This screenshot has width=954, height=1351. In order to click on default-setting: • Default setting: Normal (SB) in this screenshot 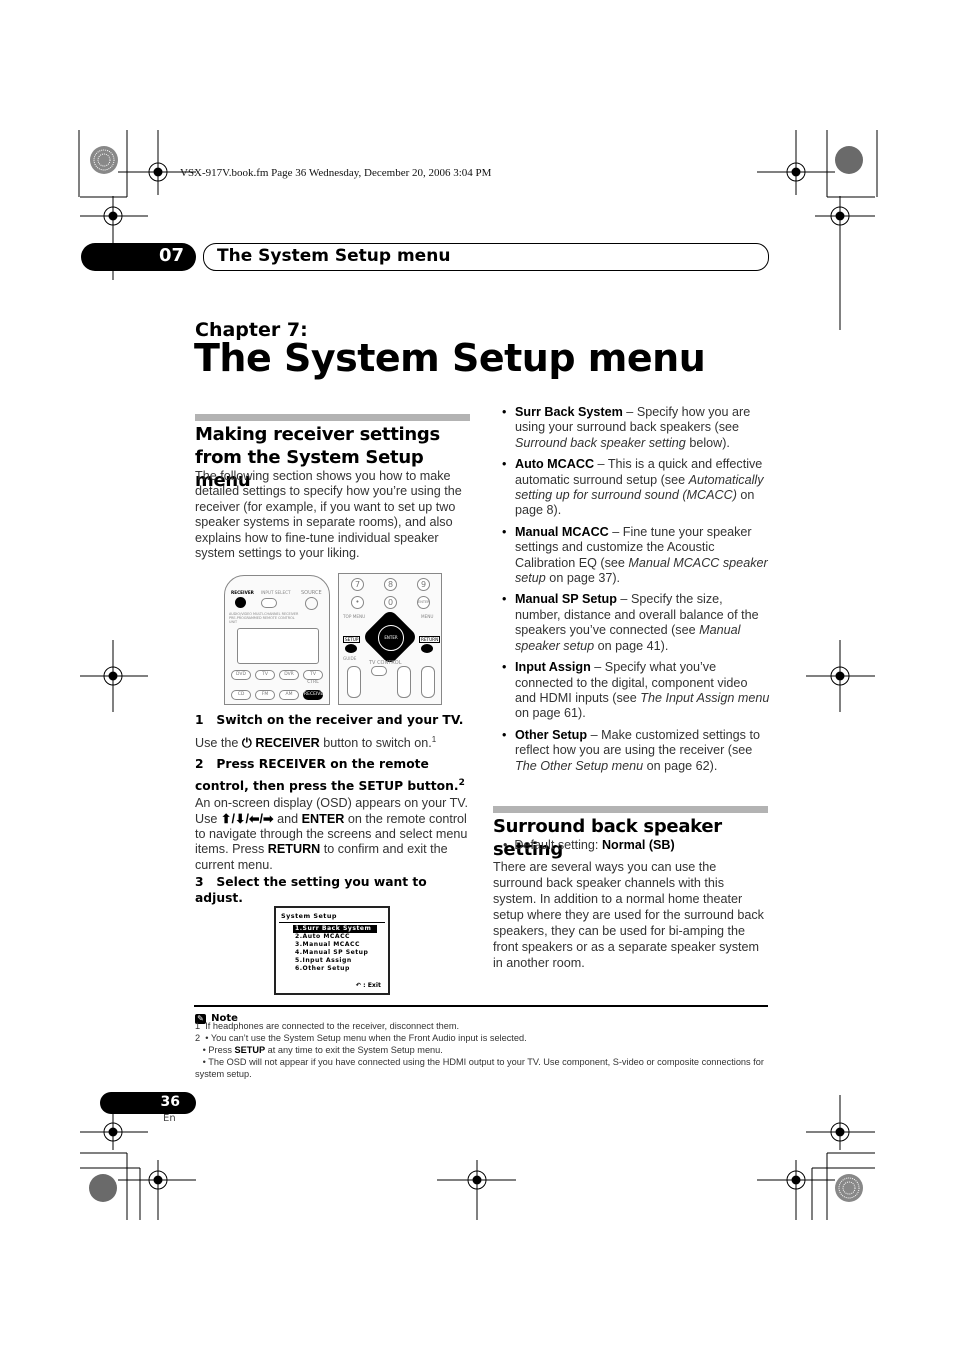, I will do `click(589, 845)`.